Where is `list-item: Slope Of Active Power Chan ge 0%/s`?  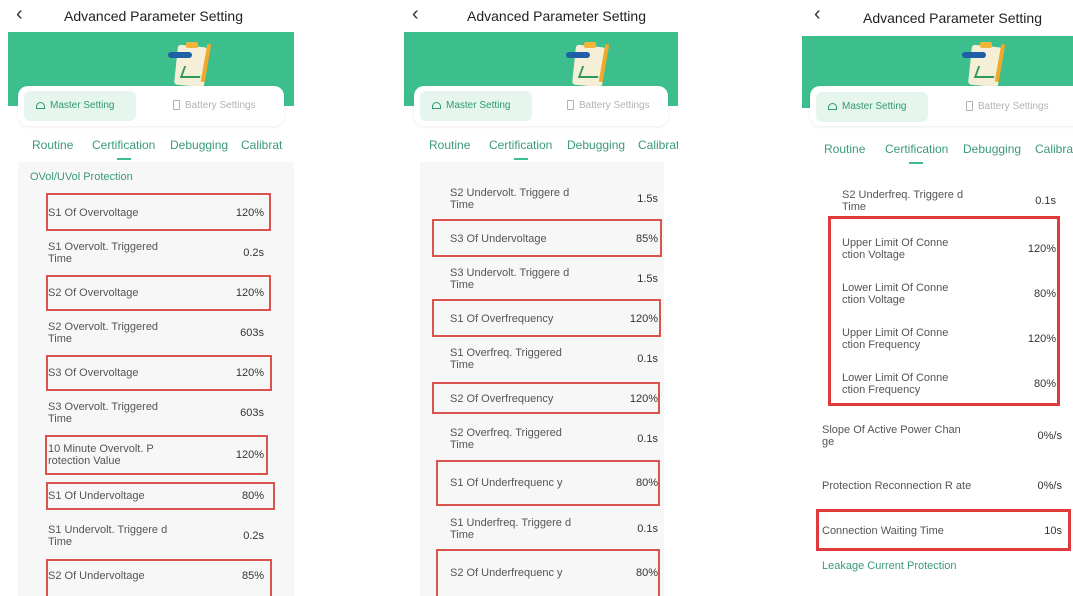 list-item: Slope Of Active Power Chan ge 0%/s is located at coordinates (937, 436).